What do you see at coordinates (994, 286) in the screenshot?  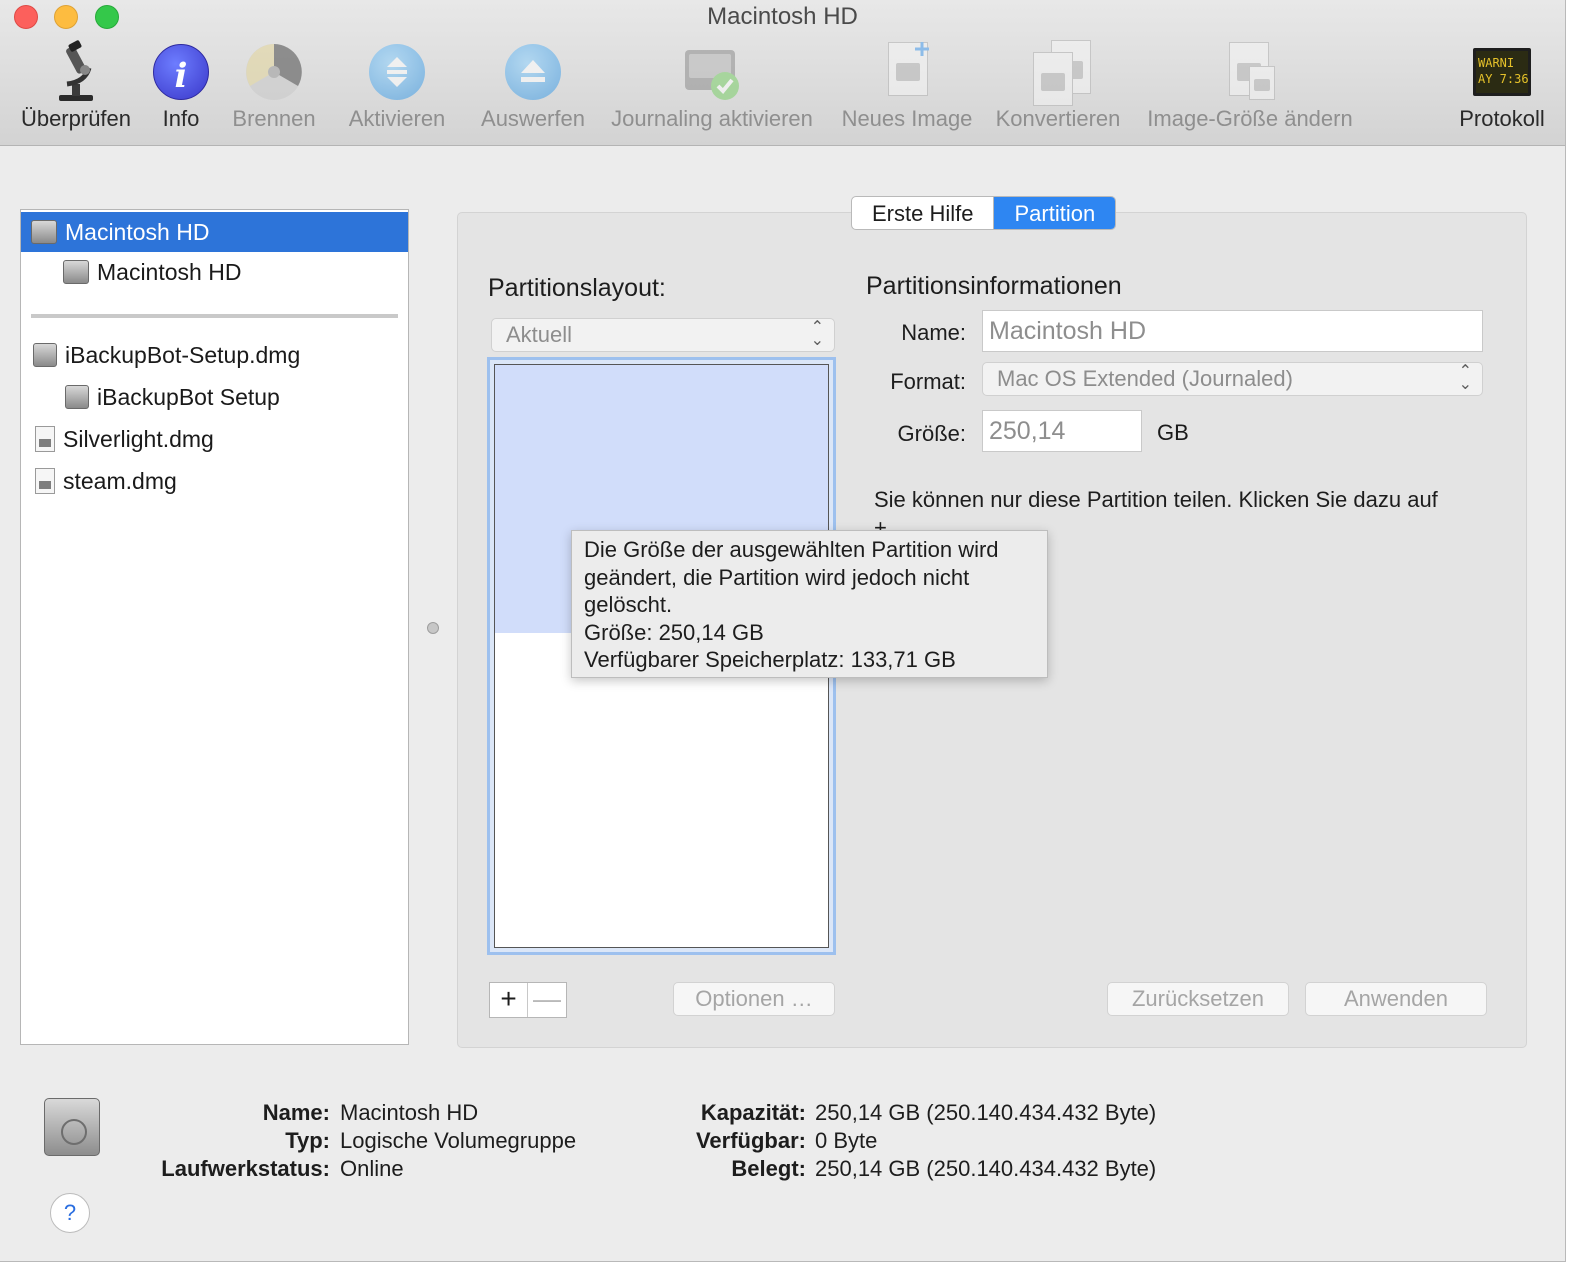 I see `partition-info-heading: Partitionsinformationen` at bounding box center [994, 286].